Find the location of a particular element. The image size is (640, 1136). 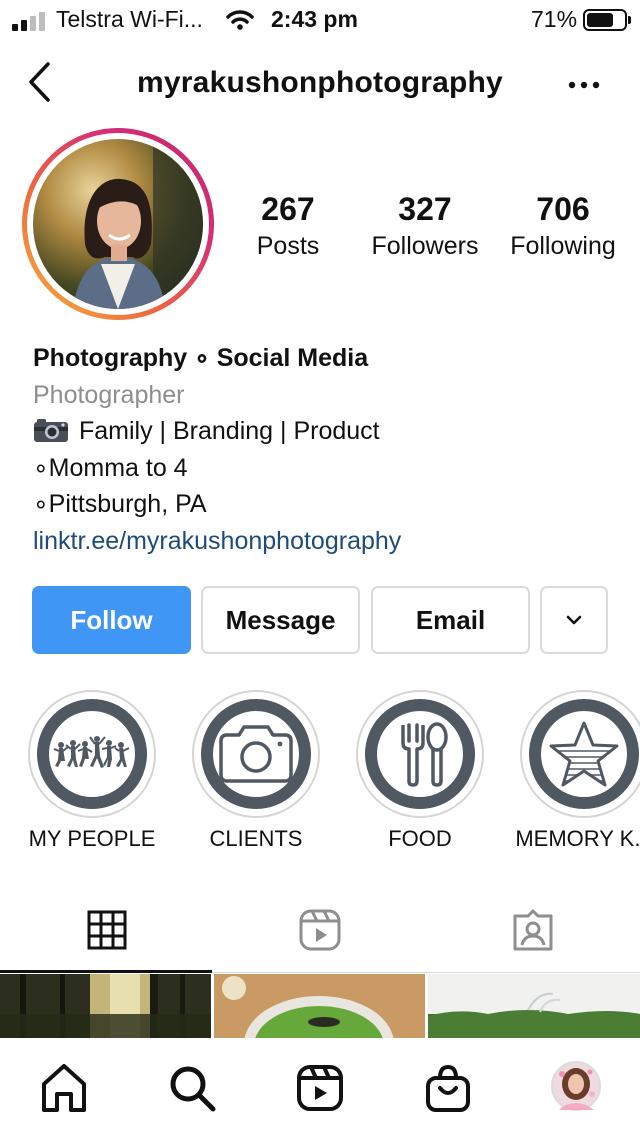

highlight-label: CLIENTS is located at coordinates (256, 838).